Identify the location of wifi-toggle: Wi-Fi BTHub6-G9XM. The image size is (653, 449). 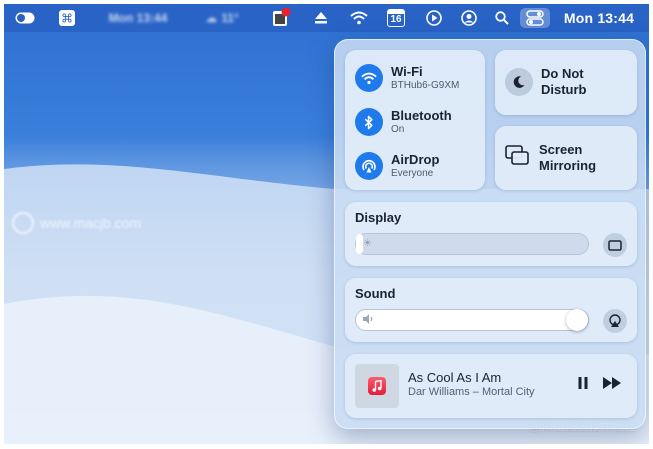
(407, 78).